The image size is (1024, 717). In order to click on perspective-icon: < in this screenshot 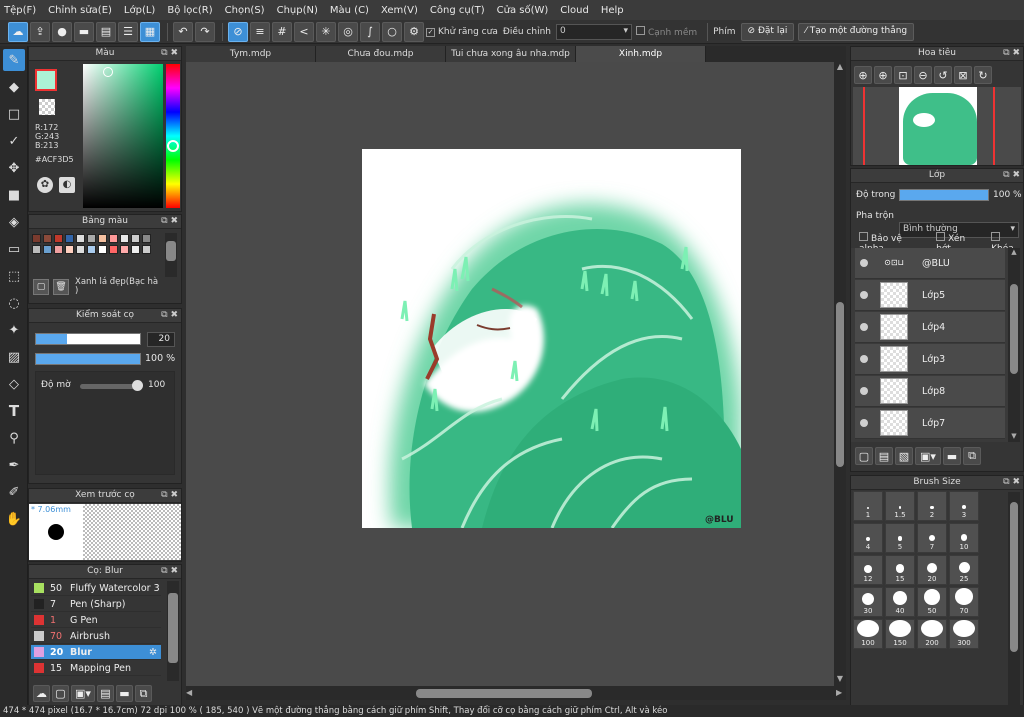, I will do `click(304, 31)`.